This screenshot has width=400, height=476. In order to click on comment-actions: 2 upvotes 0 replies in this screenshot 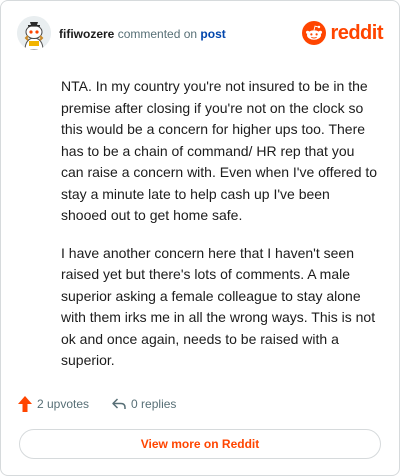, I will do `click(107, 404)`.